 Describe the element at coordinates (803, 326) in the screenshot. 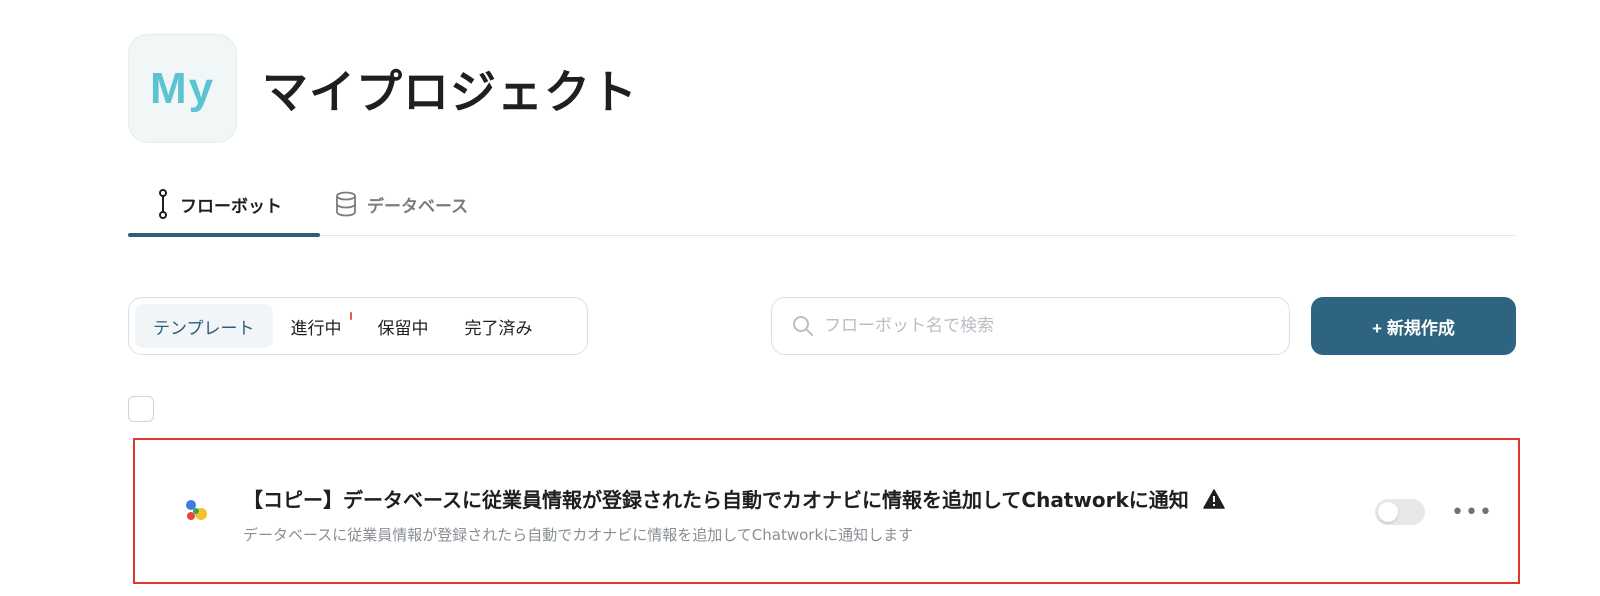

I see `search-icon` at that location.